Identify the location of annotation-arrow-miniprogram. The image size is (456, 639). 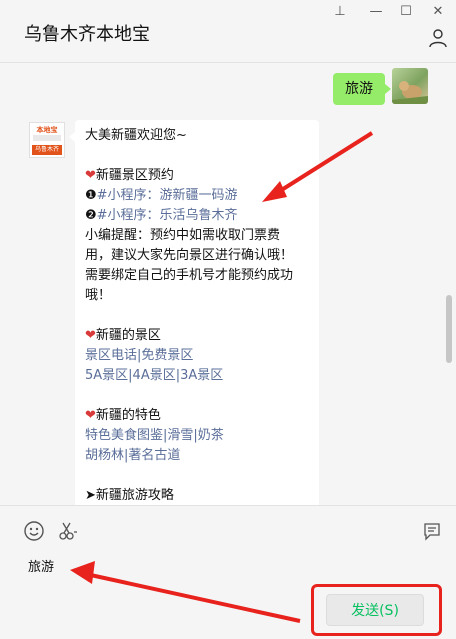
(322, 164).